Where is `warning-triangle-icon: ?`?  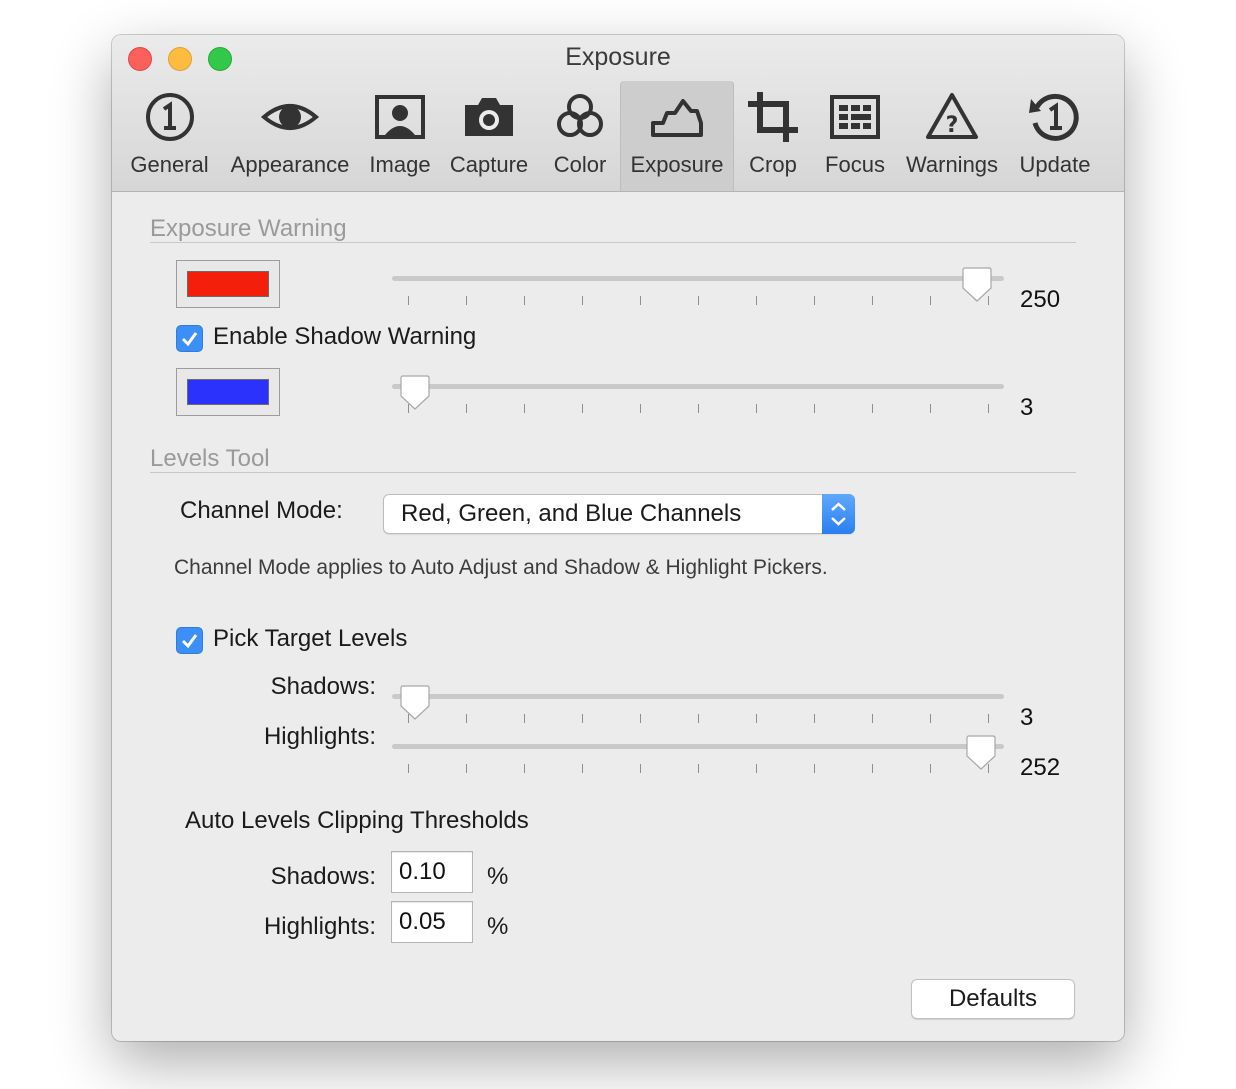 warning-triangle-icon: ? is located at coordinates (952, 116).